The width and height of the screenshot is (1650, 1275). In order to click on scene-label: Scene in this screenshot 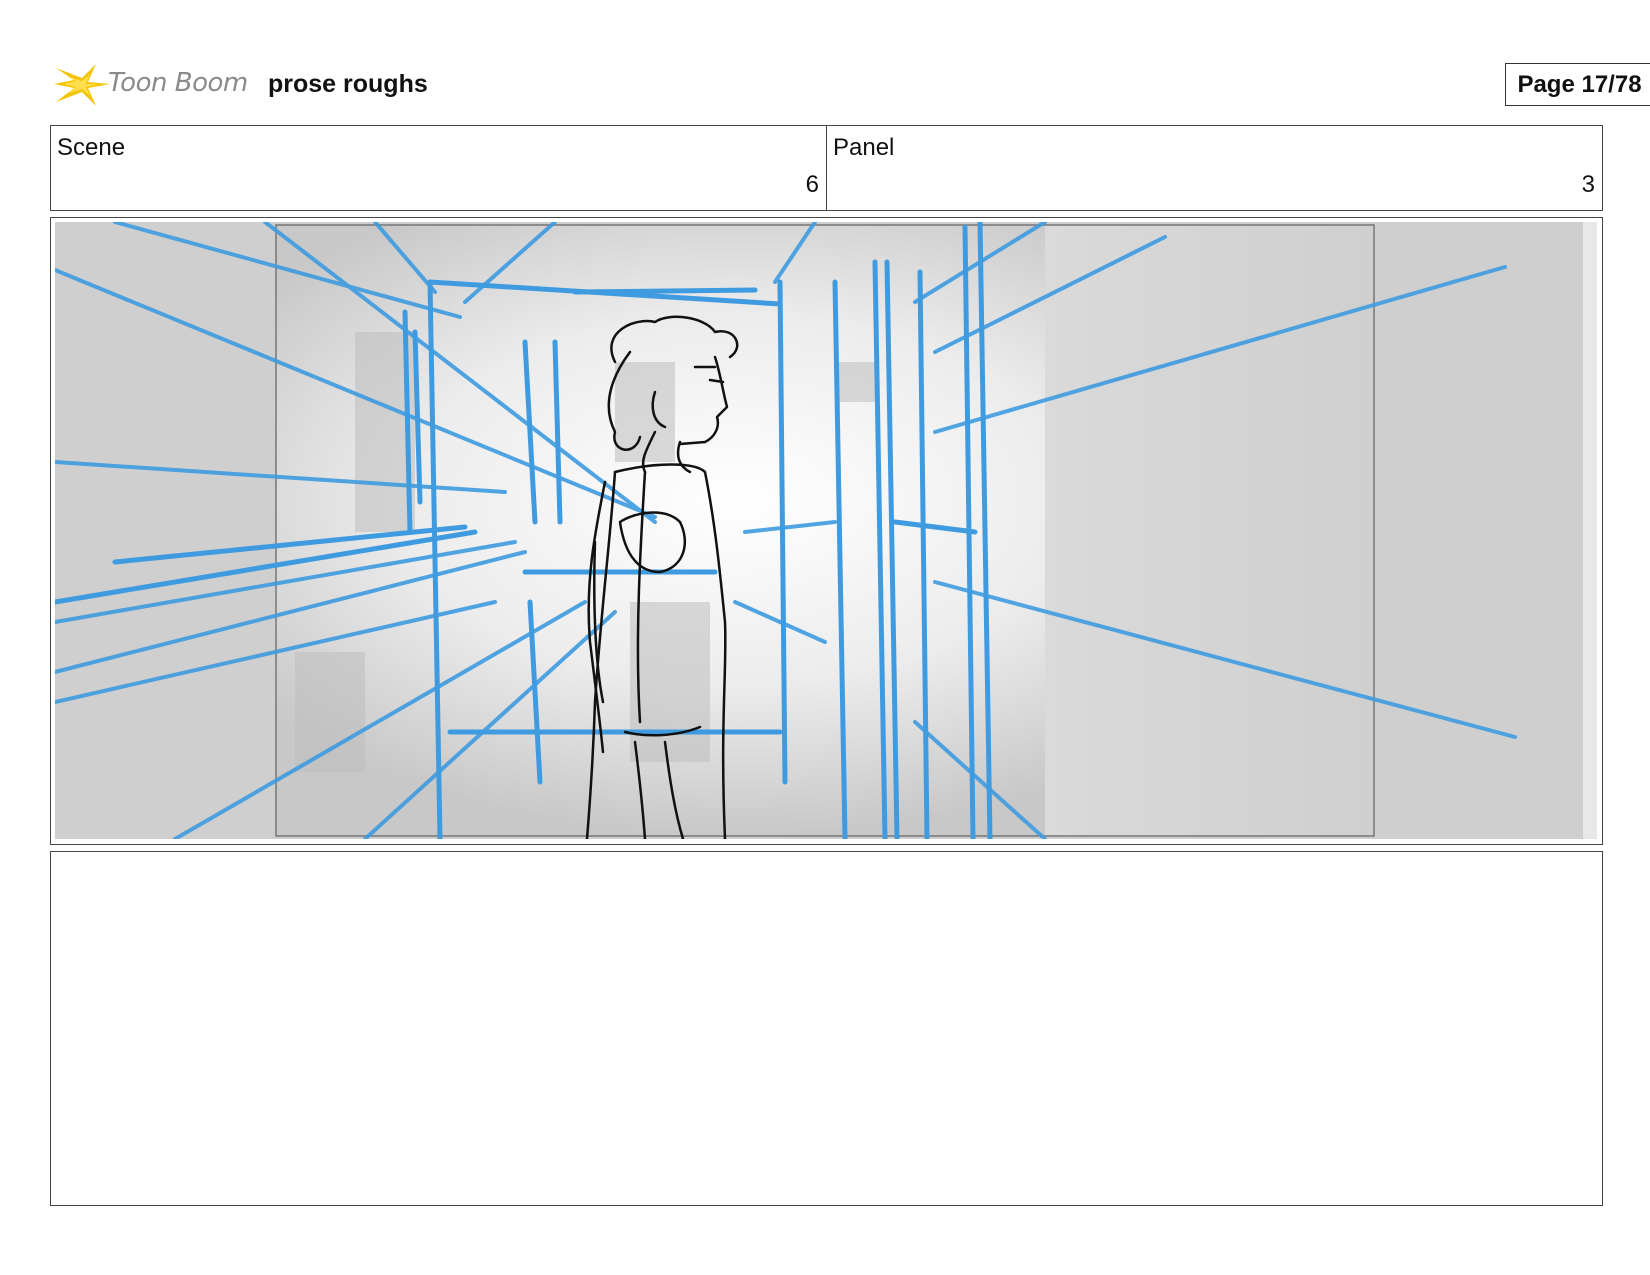, I will do `click(91, 147)`.